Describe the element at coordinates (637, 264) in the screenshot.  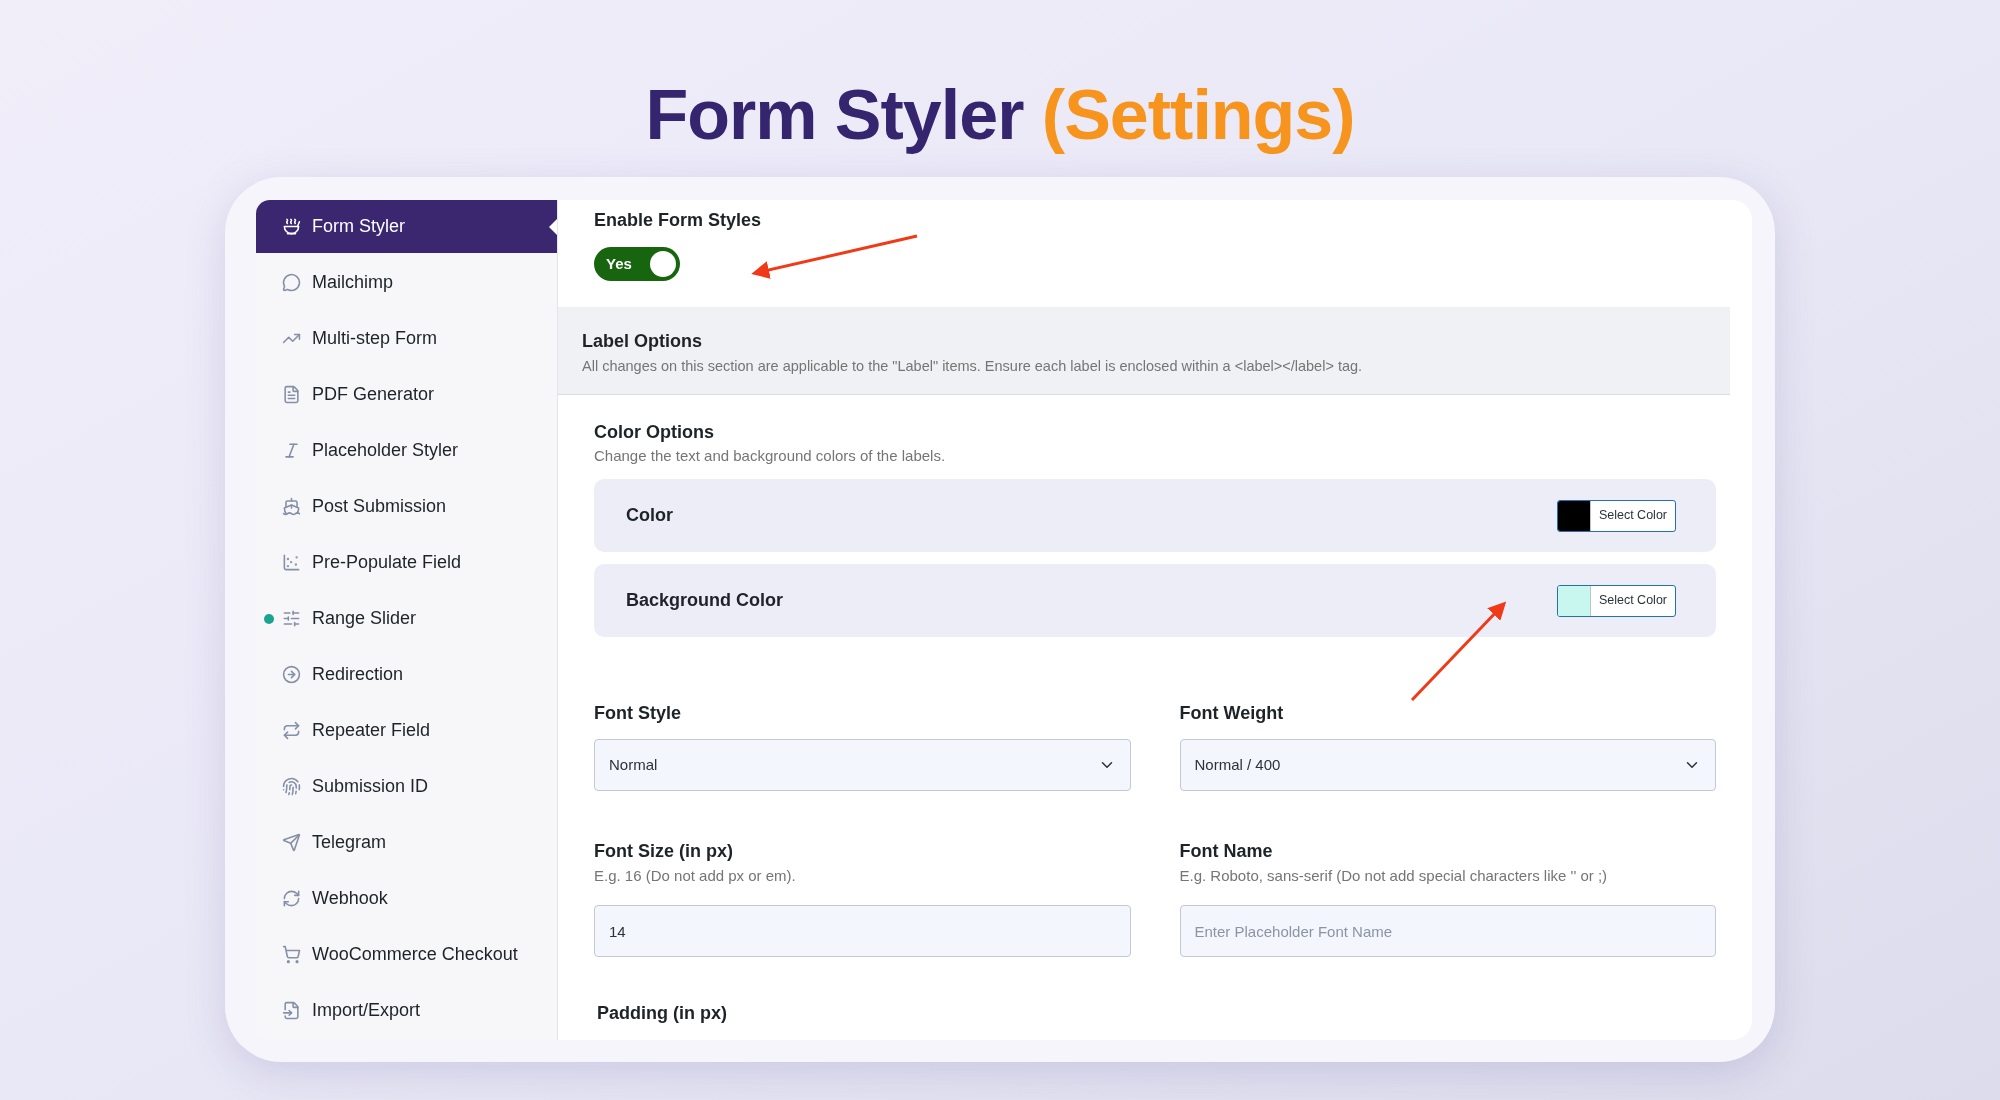
I see `toggle-switch: Yes` at that location.